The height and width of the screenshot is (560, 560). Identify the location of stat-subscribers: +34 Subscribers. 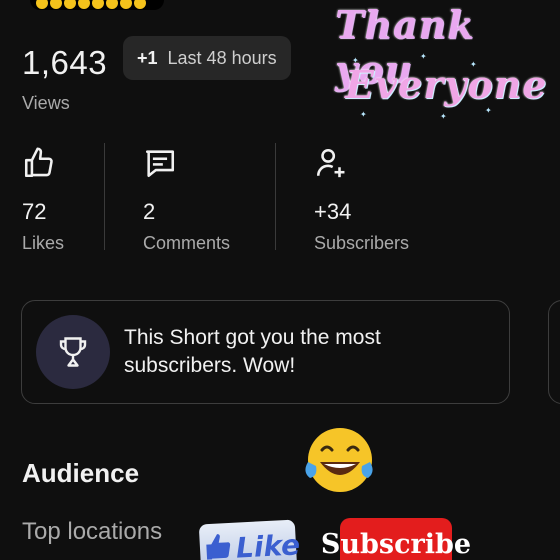
(361, 200).